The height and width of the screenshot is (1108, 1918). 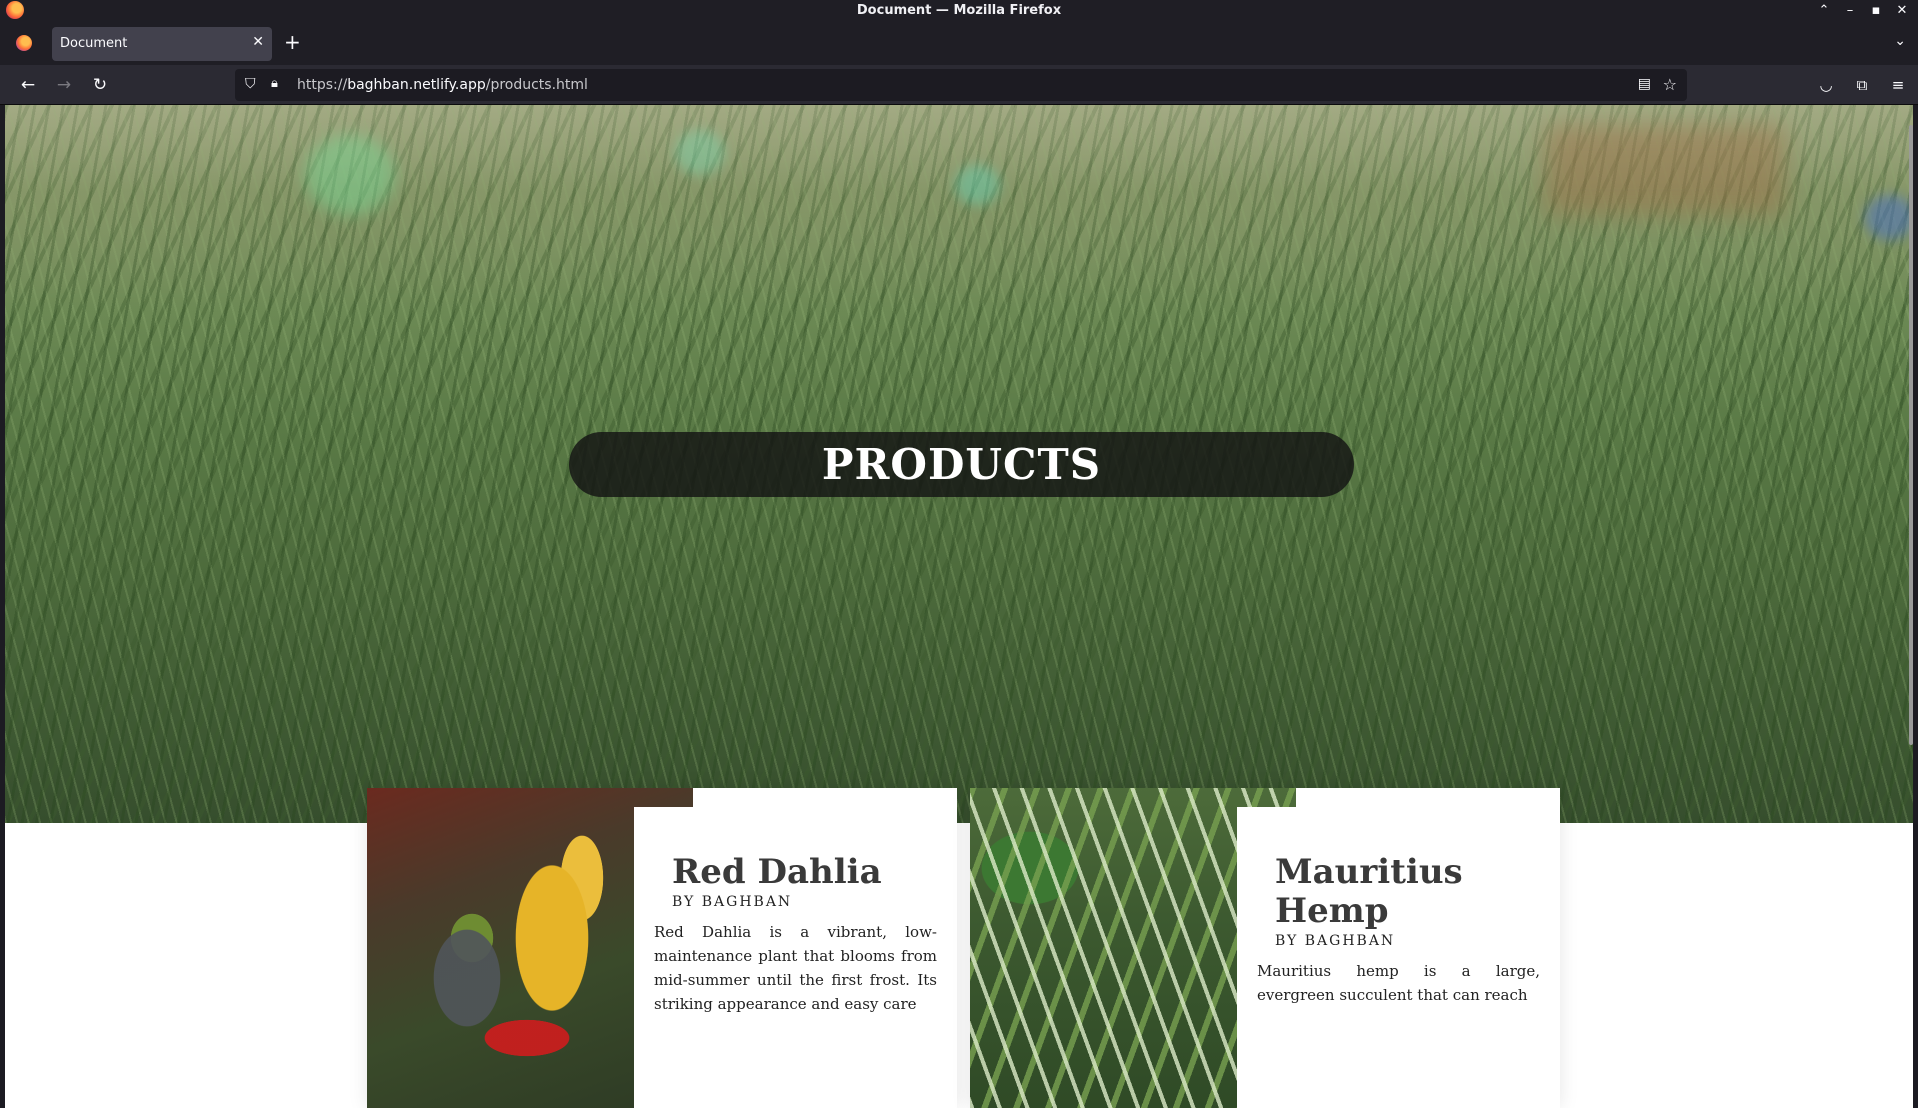 I want to click on hamburger-menu-icon: ≡, so click(x=1898, y=85).